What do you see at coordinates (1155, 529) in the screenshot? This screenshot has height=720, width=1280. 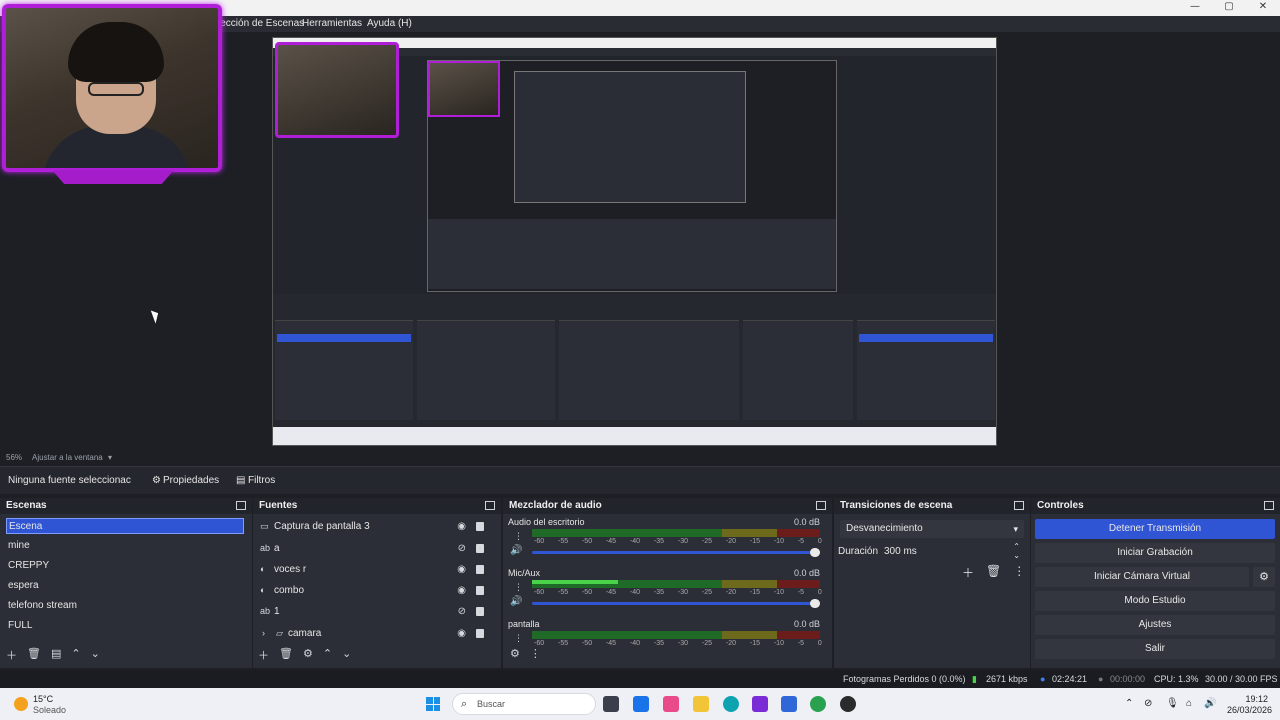 I see `stop-streaming-button: Detener Transmisión` at bounding box center [1155, 529].